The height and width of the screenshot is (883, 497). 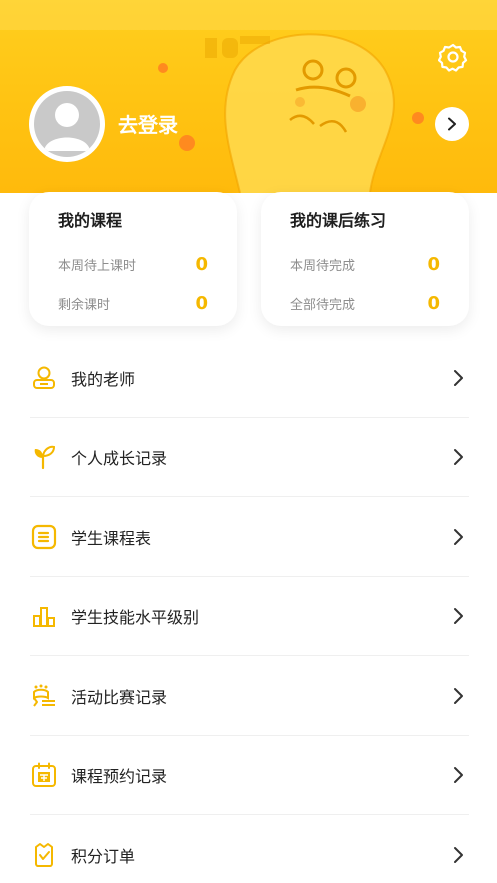 I want to click on login-link: 去登录, so click(x=148, y=125).